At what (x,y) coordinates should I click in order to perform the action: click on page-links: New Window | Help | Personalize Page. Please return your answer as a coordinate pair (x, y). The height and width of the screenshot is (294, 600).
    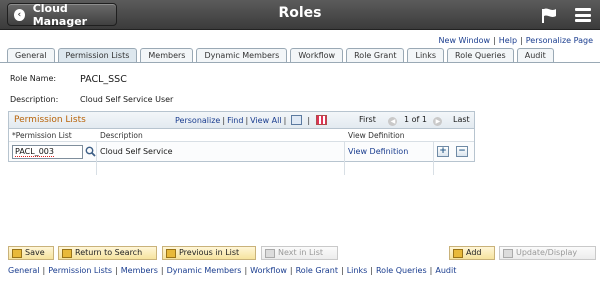
    Looking at the image, I should click on (515, 40).